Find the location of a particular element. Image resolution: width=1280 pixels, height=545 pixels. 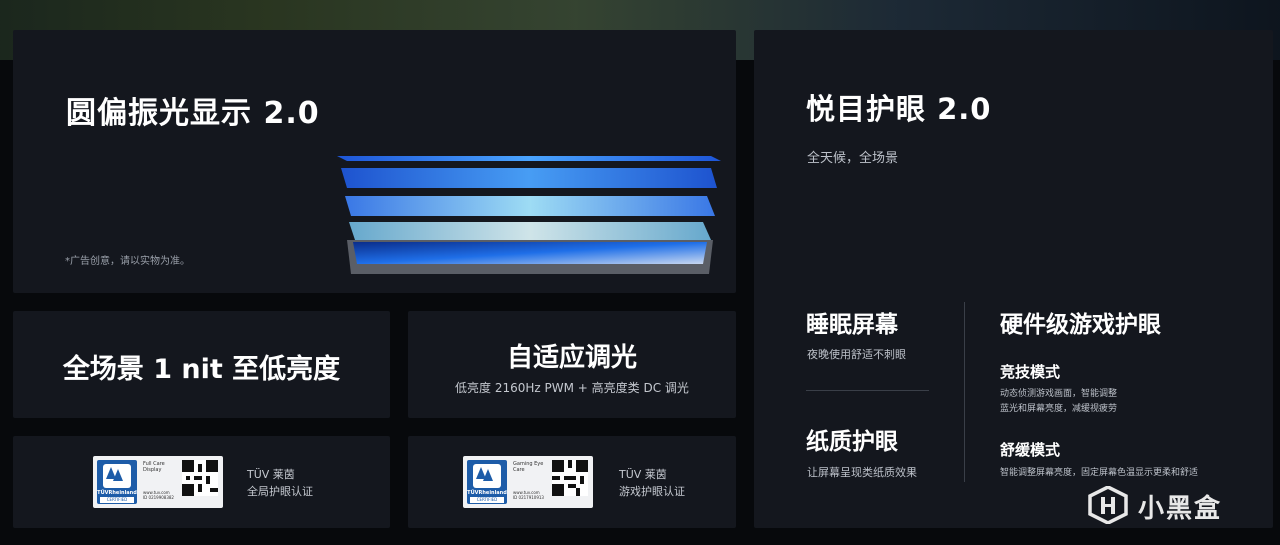

ad-disclaimer: *广告创意，请以实物为准。 is located at coordinates (127, 261).